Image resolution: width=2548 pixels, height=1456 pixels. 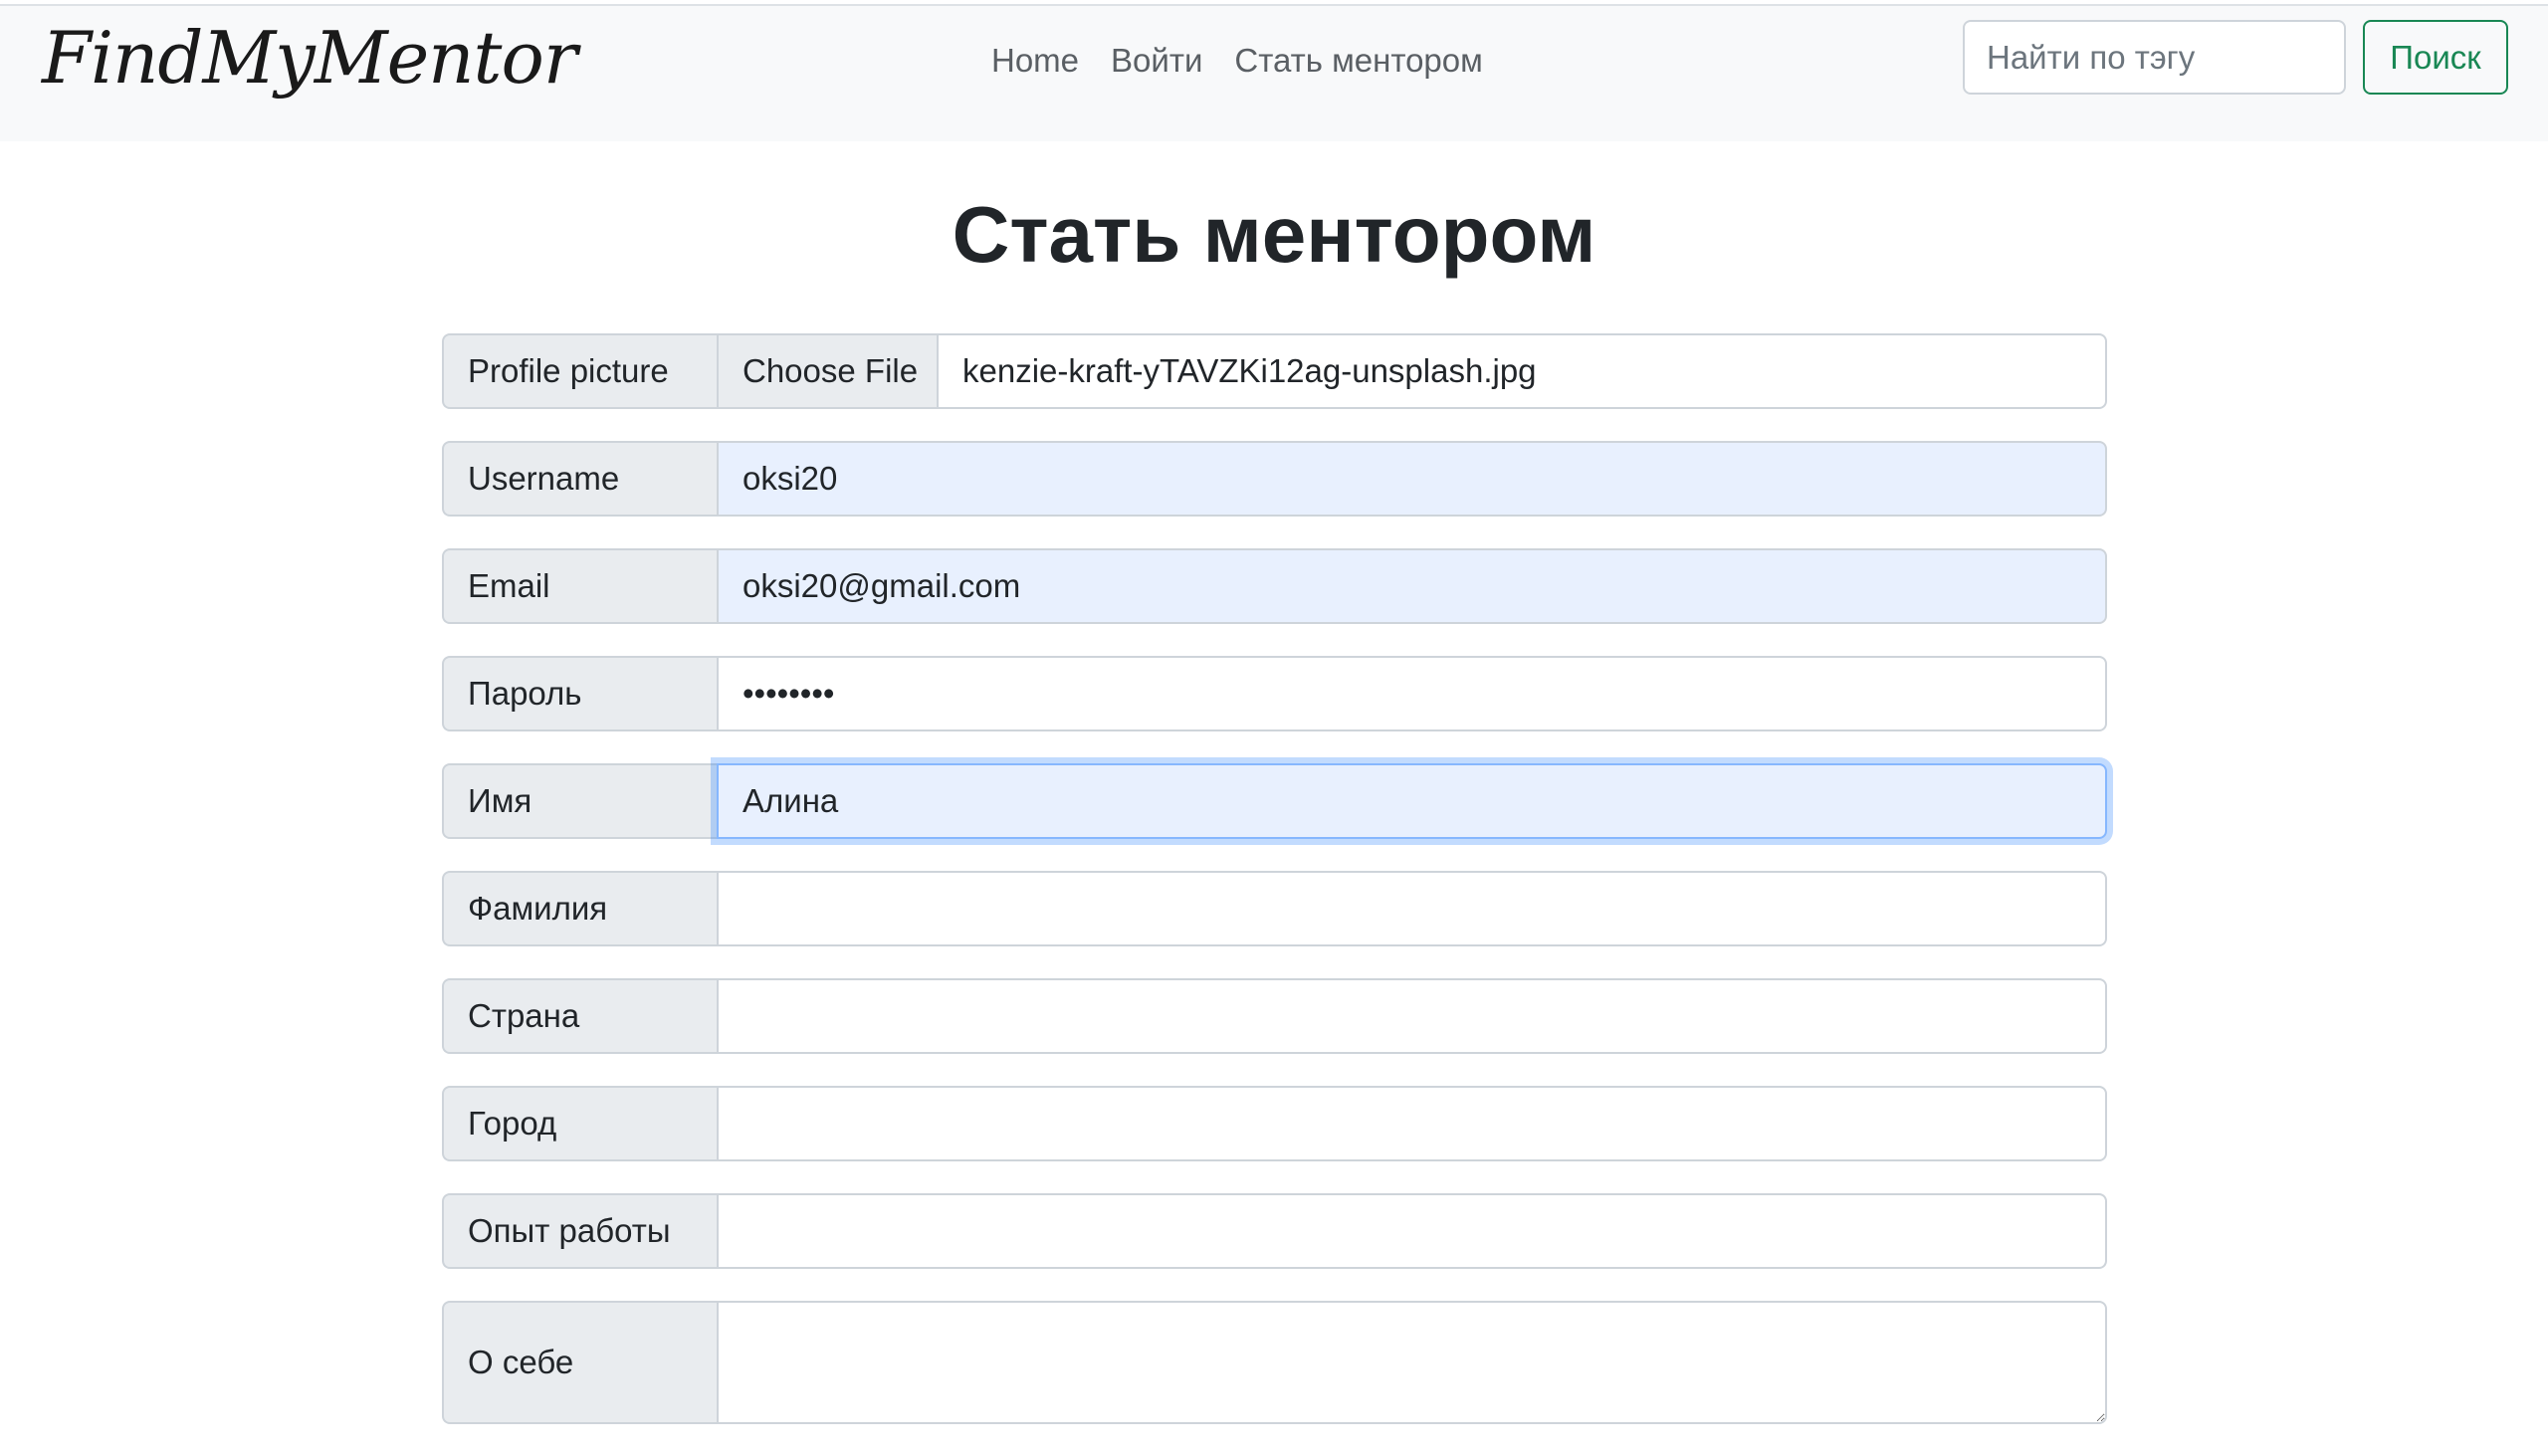 What do you see at coordinates (1156, 61) in the screenshot?
I see `nav-link-login: Войти` at bounding box center [1156, 61].